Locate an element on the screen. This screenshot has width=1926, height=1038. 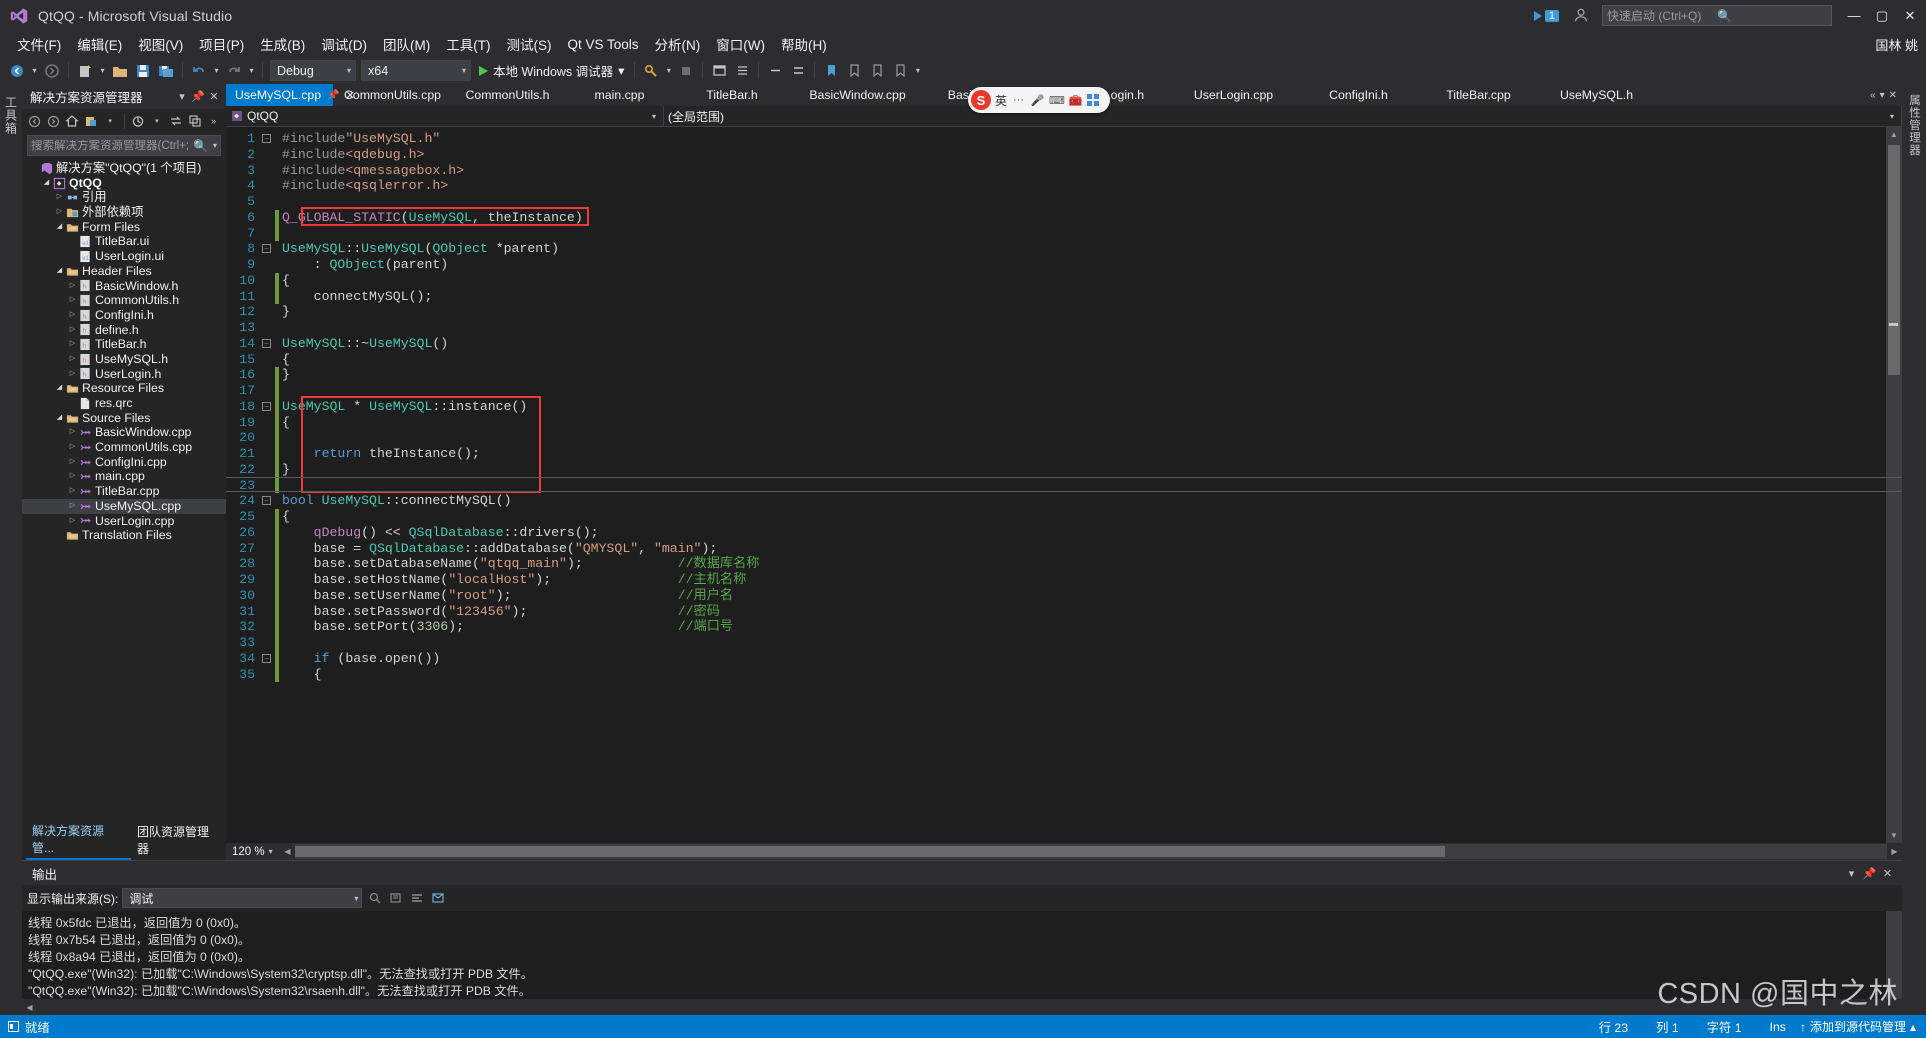
tree-item-titlebar-cpp: ▷ TitleBar.cpp is located at coordinates (124, 491).